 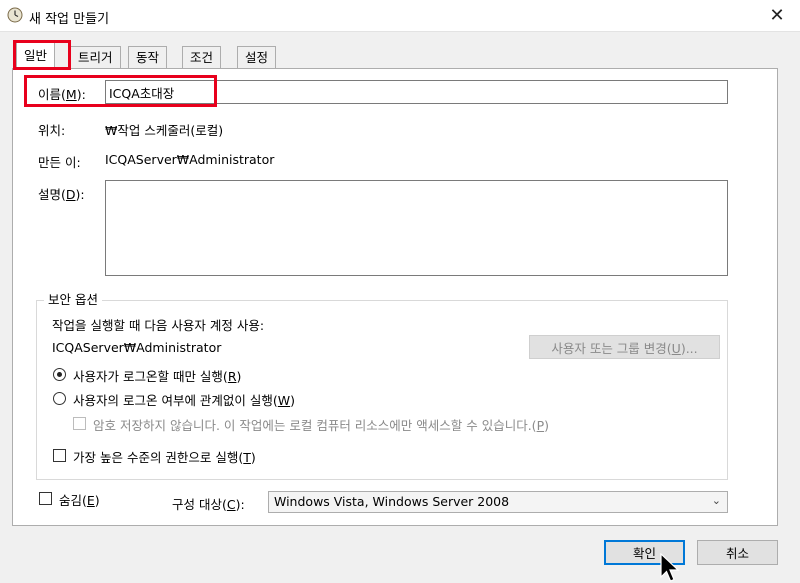 I want to click on name-input: ICQA초대장, so click(x=416, y=92).